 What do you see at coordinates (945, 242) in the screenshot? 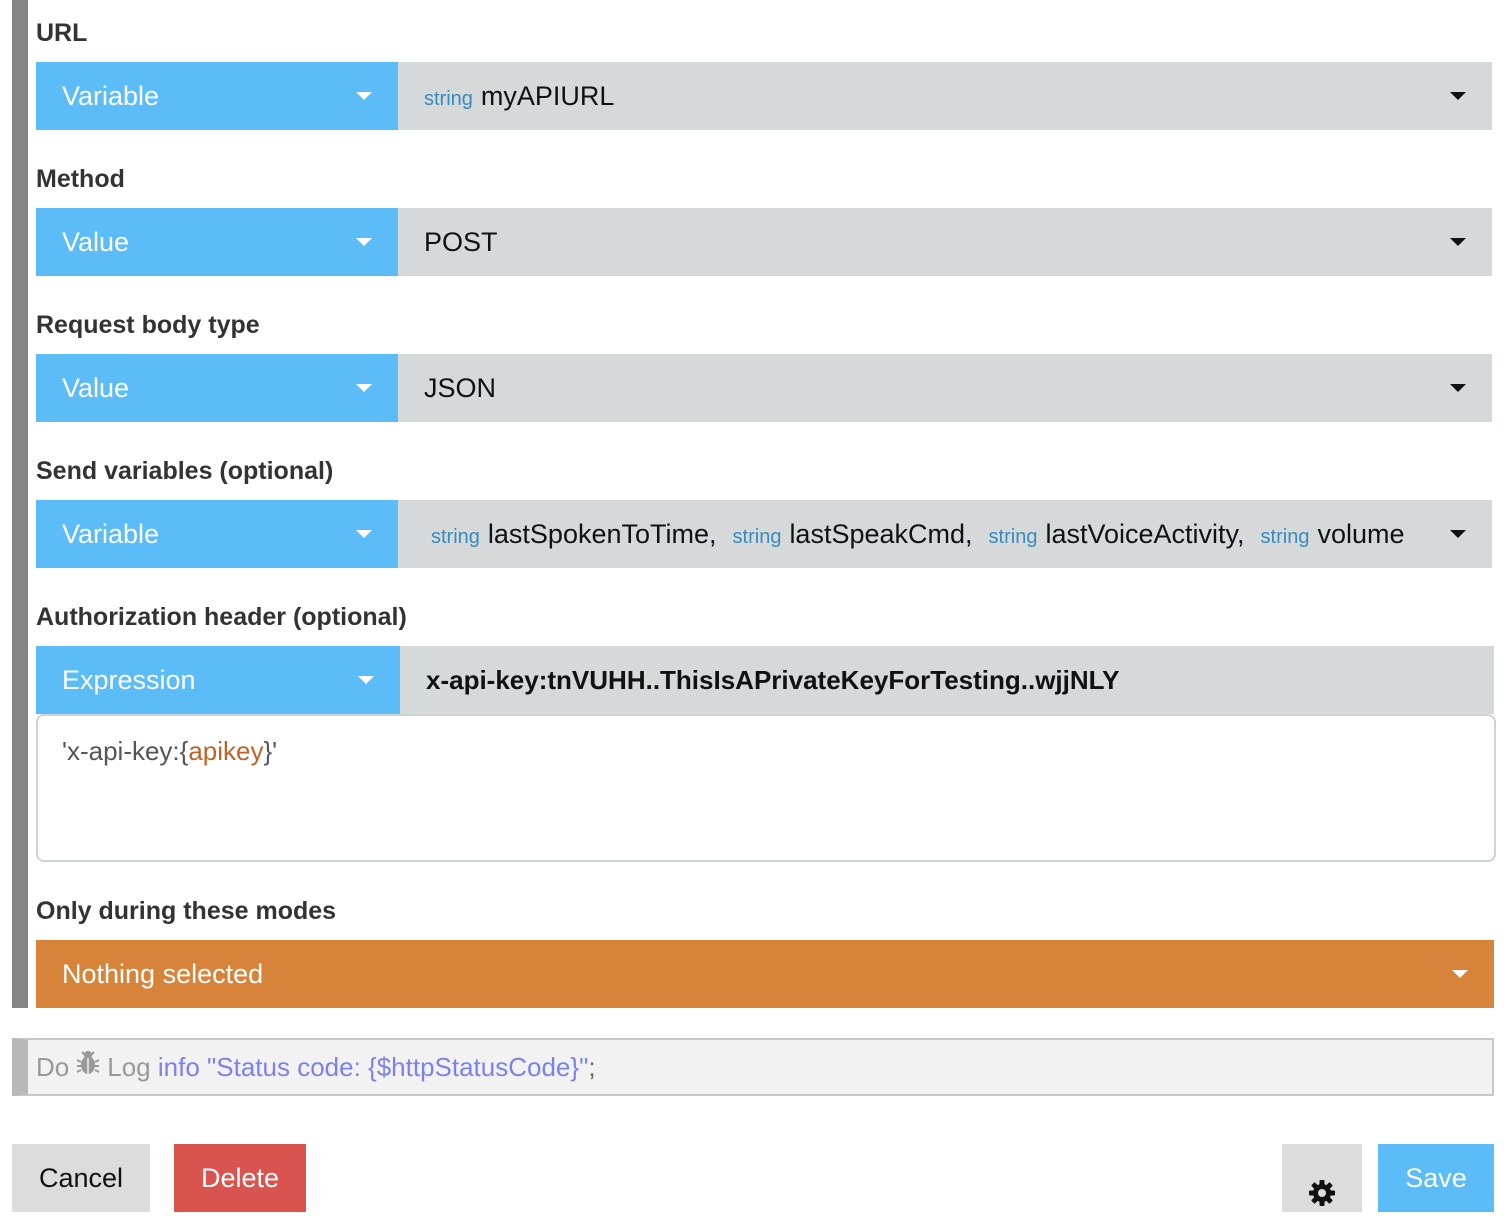
I see `method-value-select: POST` at bounding box center [945, 242].